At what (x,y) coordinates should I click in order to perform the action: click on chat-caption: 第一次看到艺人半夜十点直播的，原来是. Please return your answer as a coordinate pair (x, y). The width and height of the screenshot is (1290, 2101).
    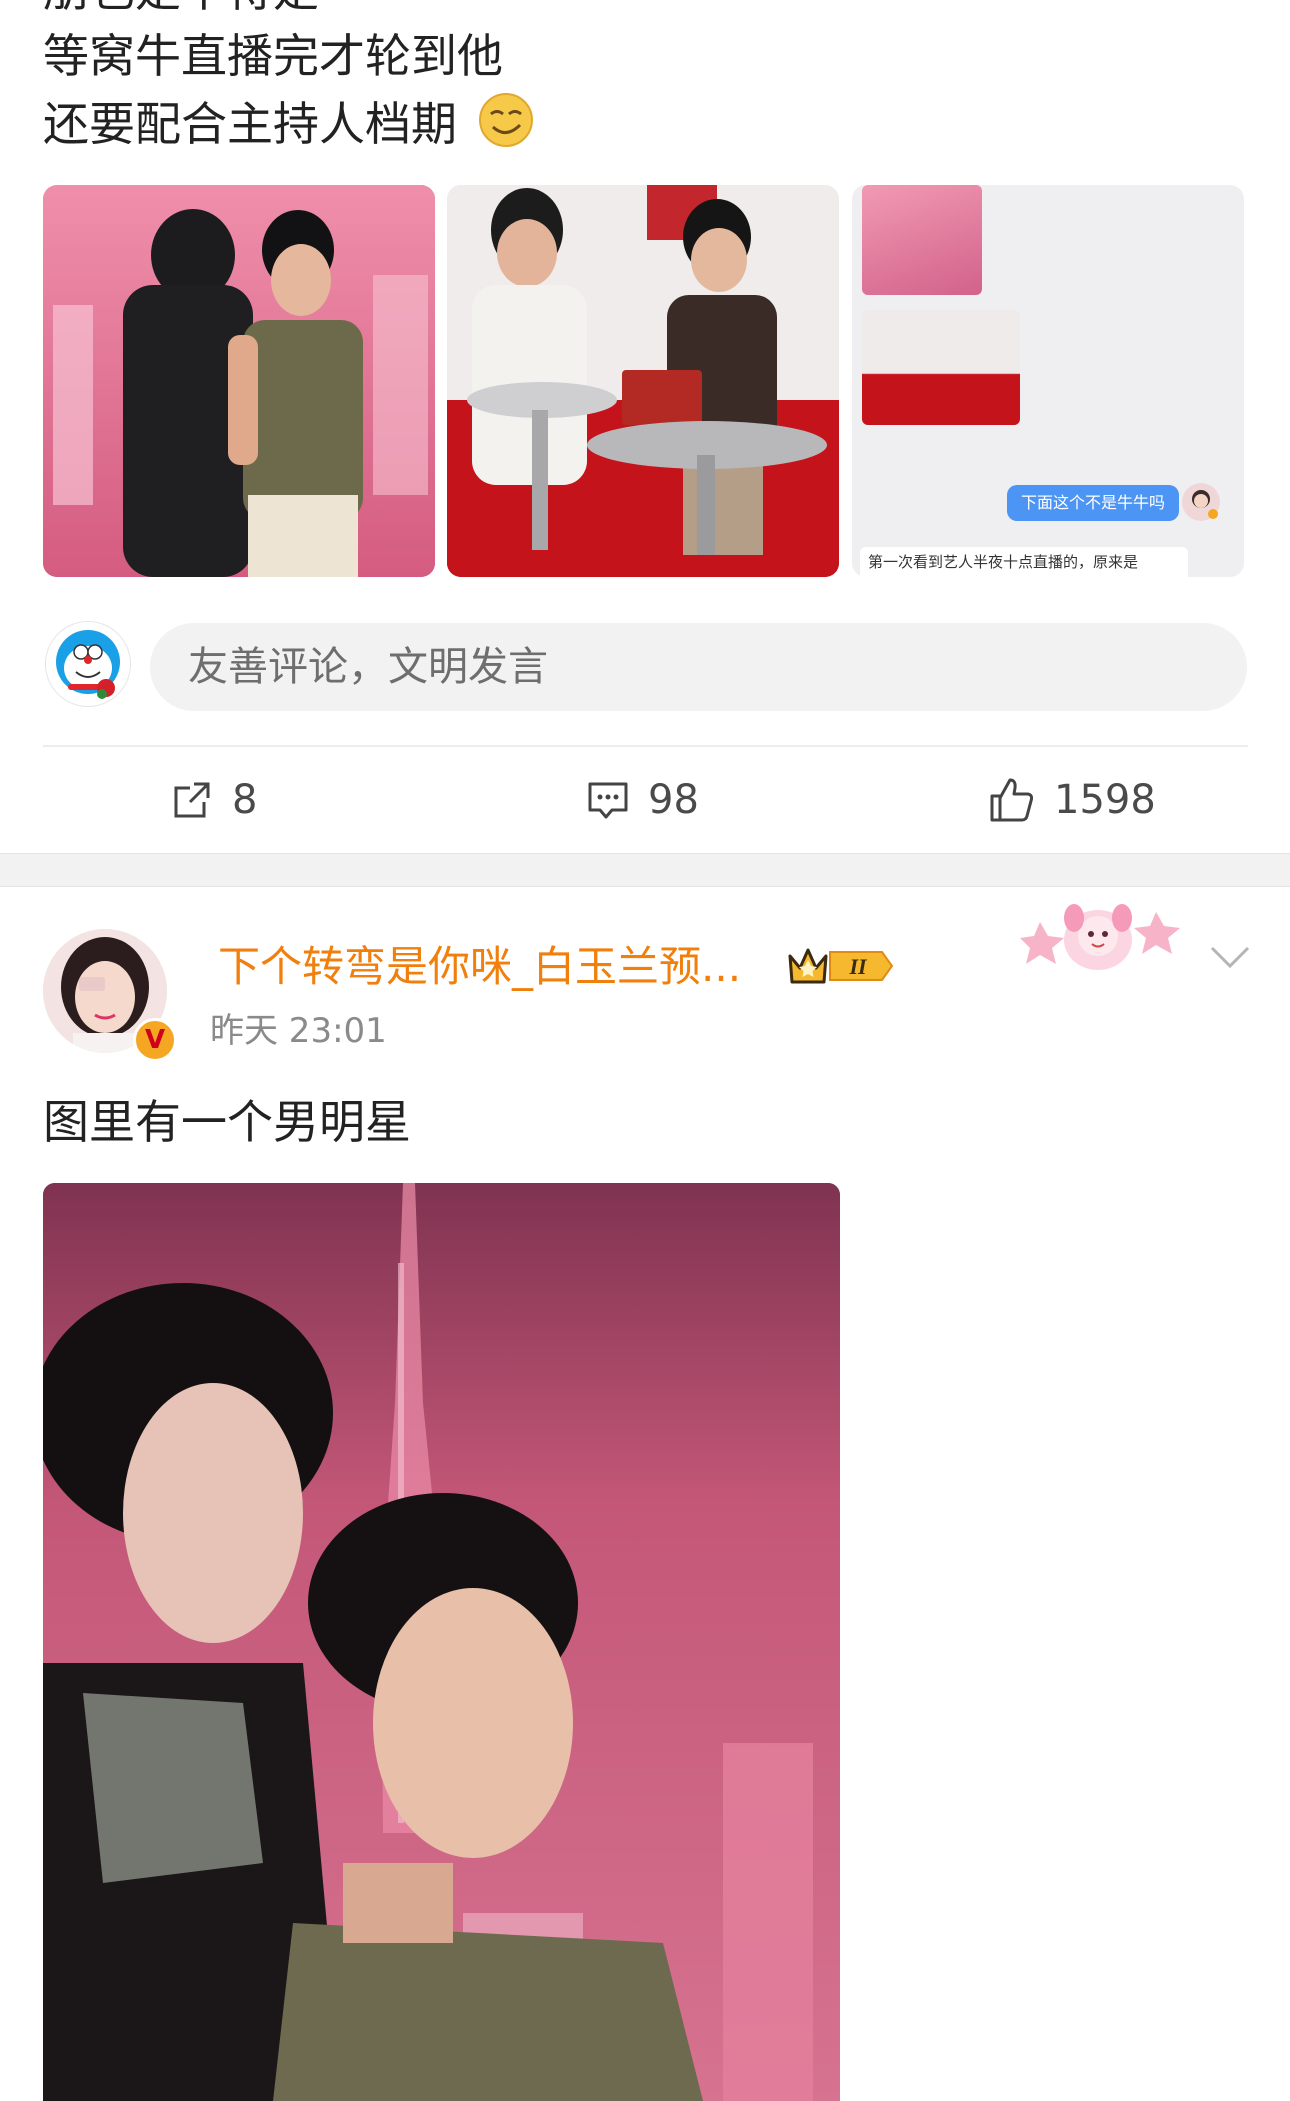
    Looking at the image, I should click on (1024, 562).